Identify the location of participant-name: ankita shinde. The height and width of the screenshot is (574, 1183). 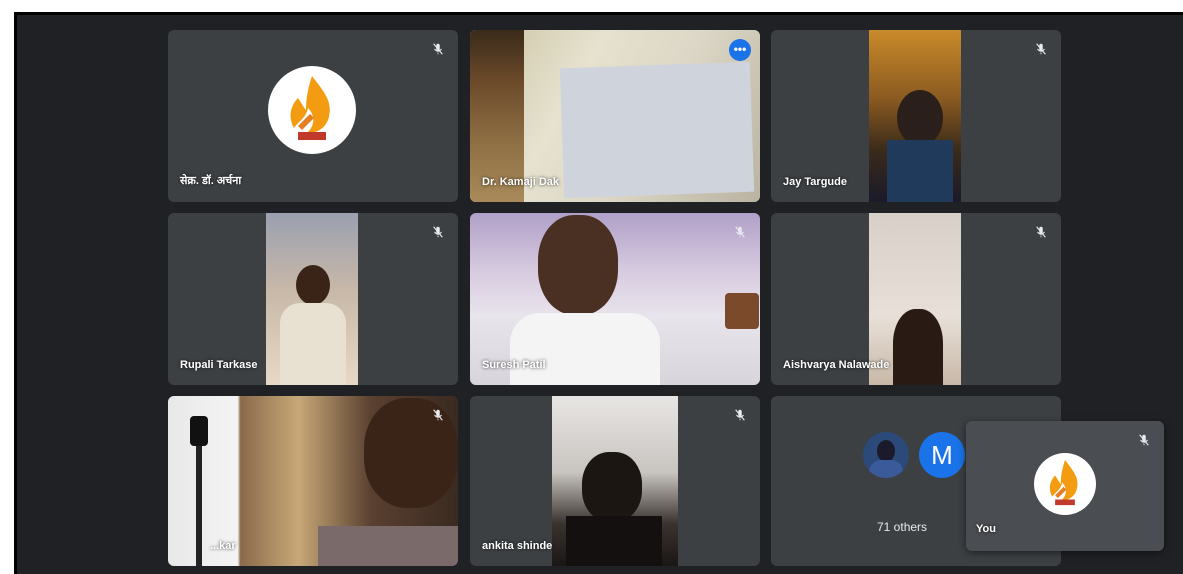
(517, 546).